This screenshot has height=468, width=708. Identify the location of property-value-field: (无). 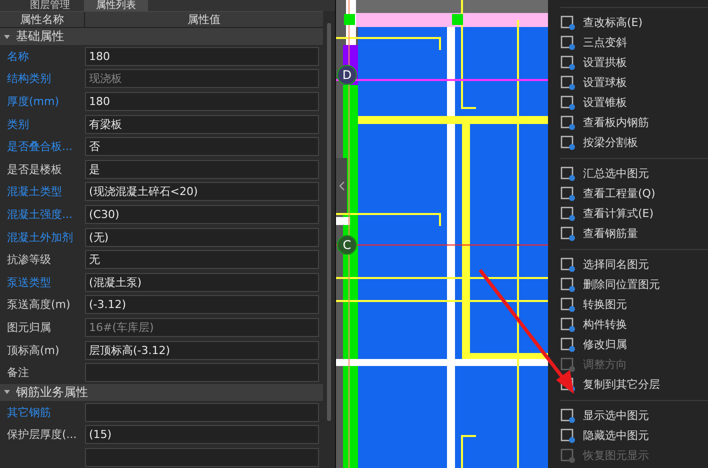
(202, 237).